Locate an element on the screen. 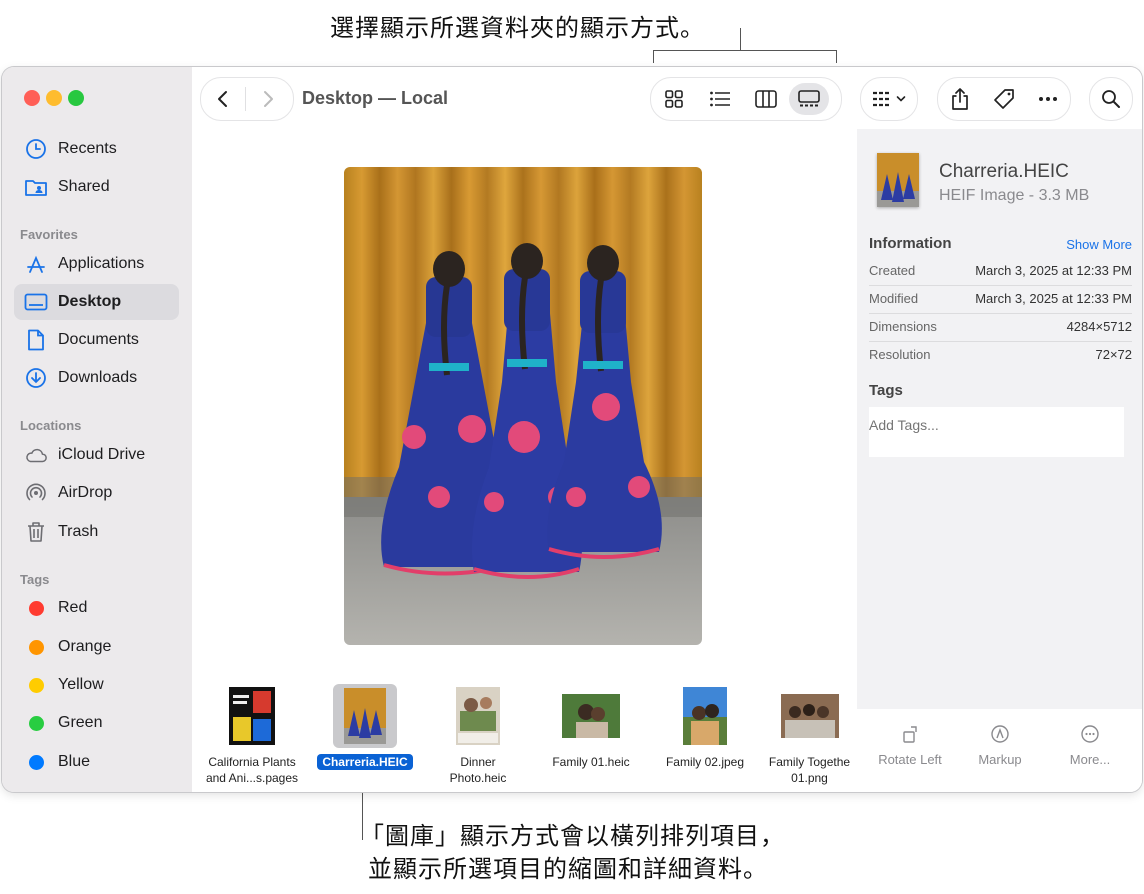 The height and width of the screenshot is (894, 1144). sidebar-item-label: AirDrop is located at coordinates (85, 492).